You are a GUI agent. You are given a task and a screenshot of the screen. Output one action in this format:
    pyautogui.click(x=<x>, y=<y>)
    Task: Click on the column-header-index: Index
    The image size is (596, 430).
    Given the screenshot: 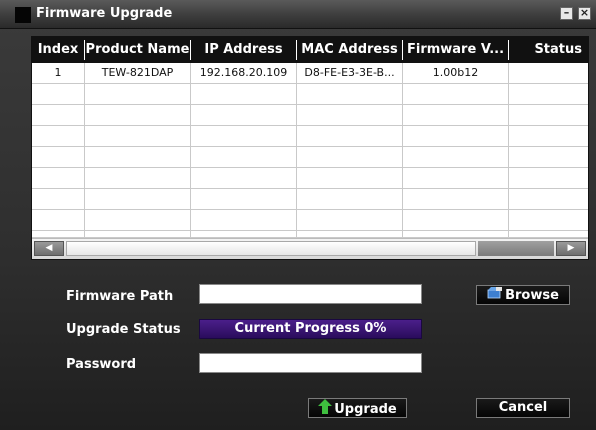 What is the action you would take?
    pyautogui.click(x=58, y=50)
    